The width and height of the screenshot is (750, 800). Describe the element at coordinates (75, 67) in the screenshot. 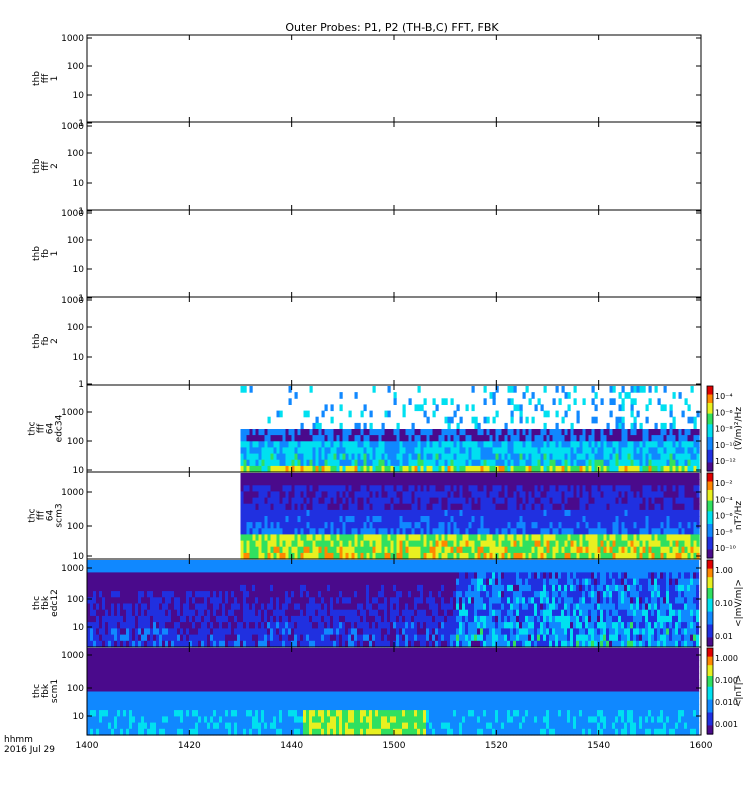

I see `panel-1-ytick-label: 100` at that location.